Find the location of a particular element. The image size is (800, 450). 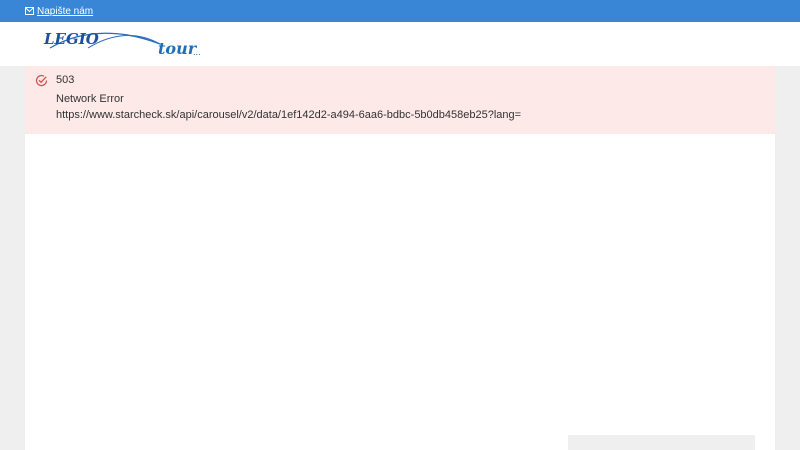

mail-icon is located at coordinates (29, 11).